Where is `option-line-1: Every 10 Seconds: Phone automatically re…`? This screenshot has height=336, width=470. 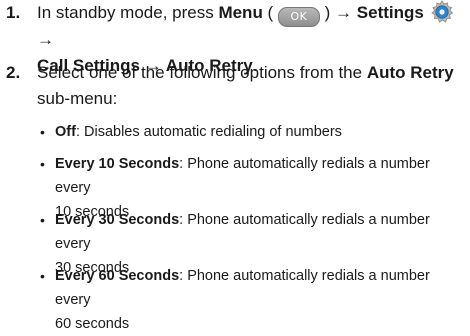
option-line-1: Every 10 Seconds: Phone automatically re… is located at coordinates (260, 176).